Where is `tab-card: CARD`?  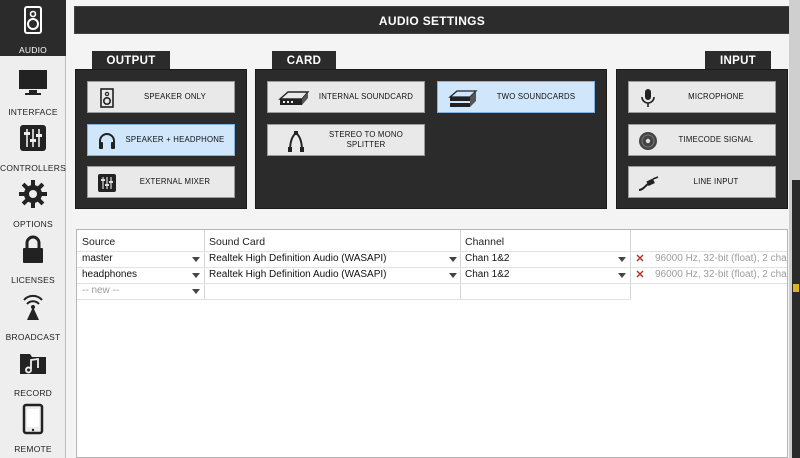 tab-card: CARD is located at coordinates (304, 61).